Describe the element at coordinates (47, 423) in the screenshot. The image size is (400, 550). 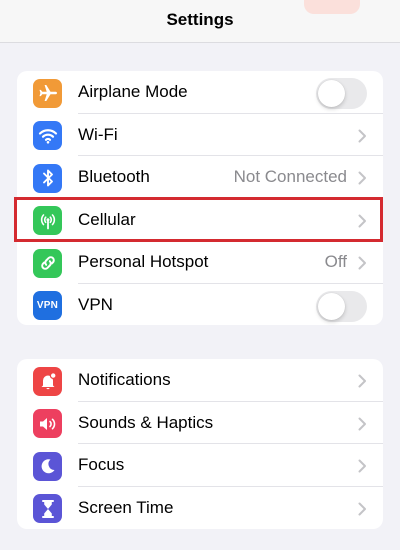
I see `speaker-icon` at that location.